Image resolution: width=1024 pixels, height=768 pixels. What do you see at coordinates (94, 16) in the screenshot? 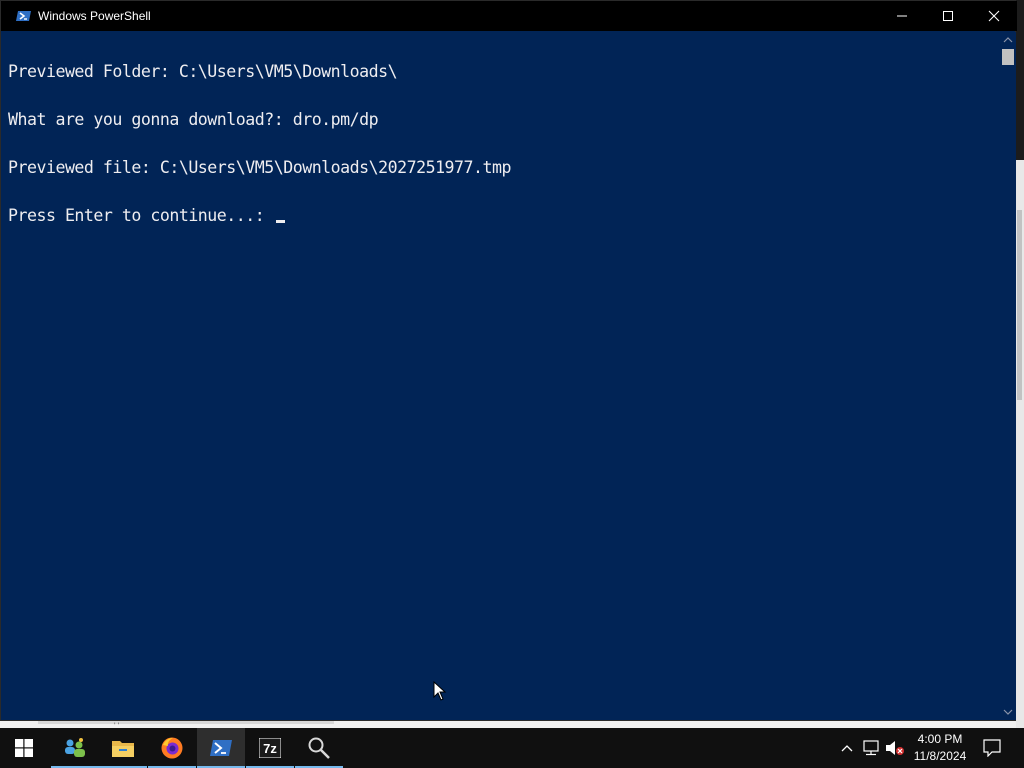
I see `window-title: Windows PowerShell` at bounding box center [94, 16].